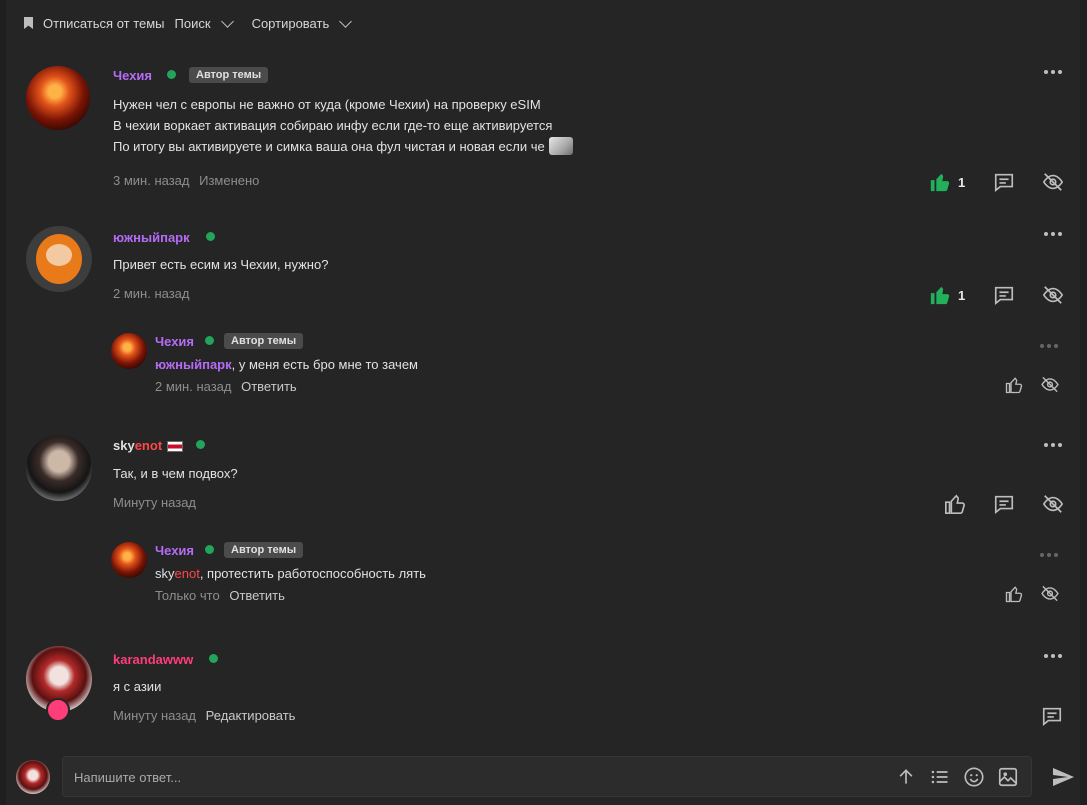  I want to click on thread-toolbar: Отписаться от темы Поиск Сортировать, so click(546, 23).